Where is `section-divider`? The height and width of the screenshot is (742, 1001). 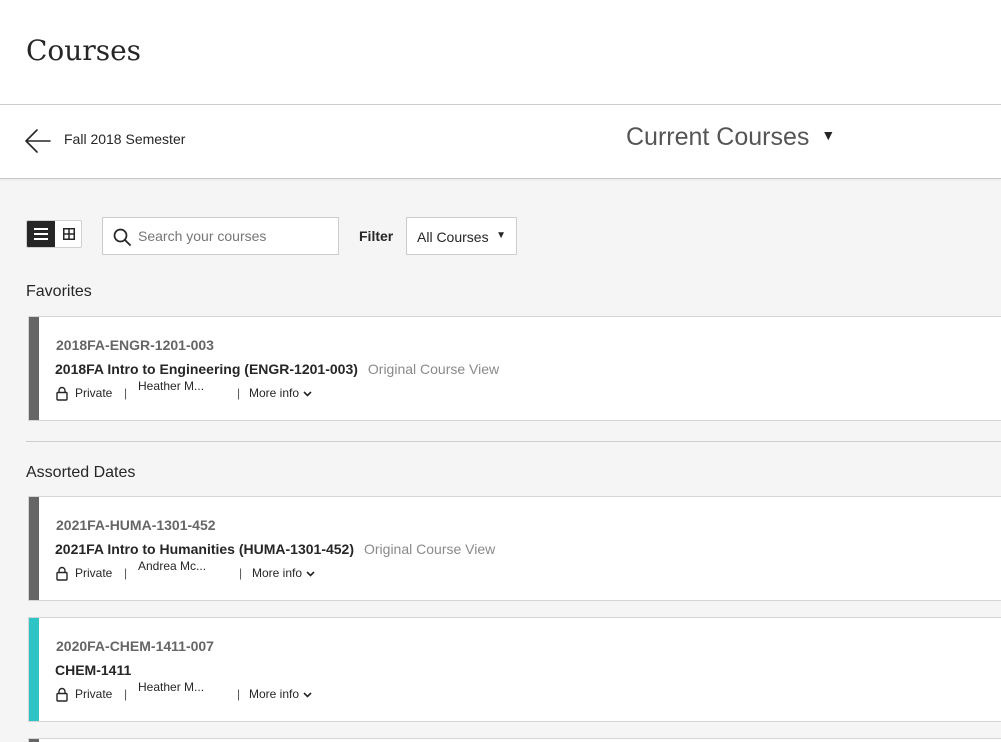 section-divider is located at coordinates (513, 441).